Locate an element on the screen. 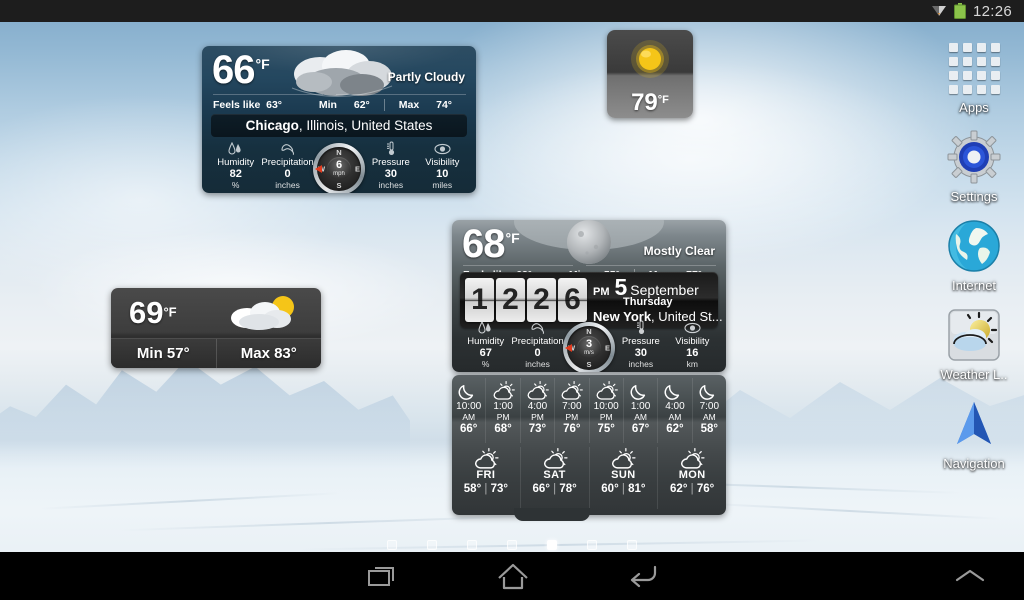  battery-icon is located at coordinates (959, 11).